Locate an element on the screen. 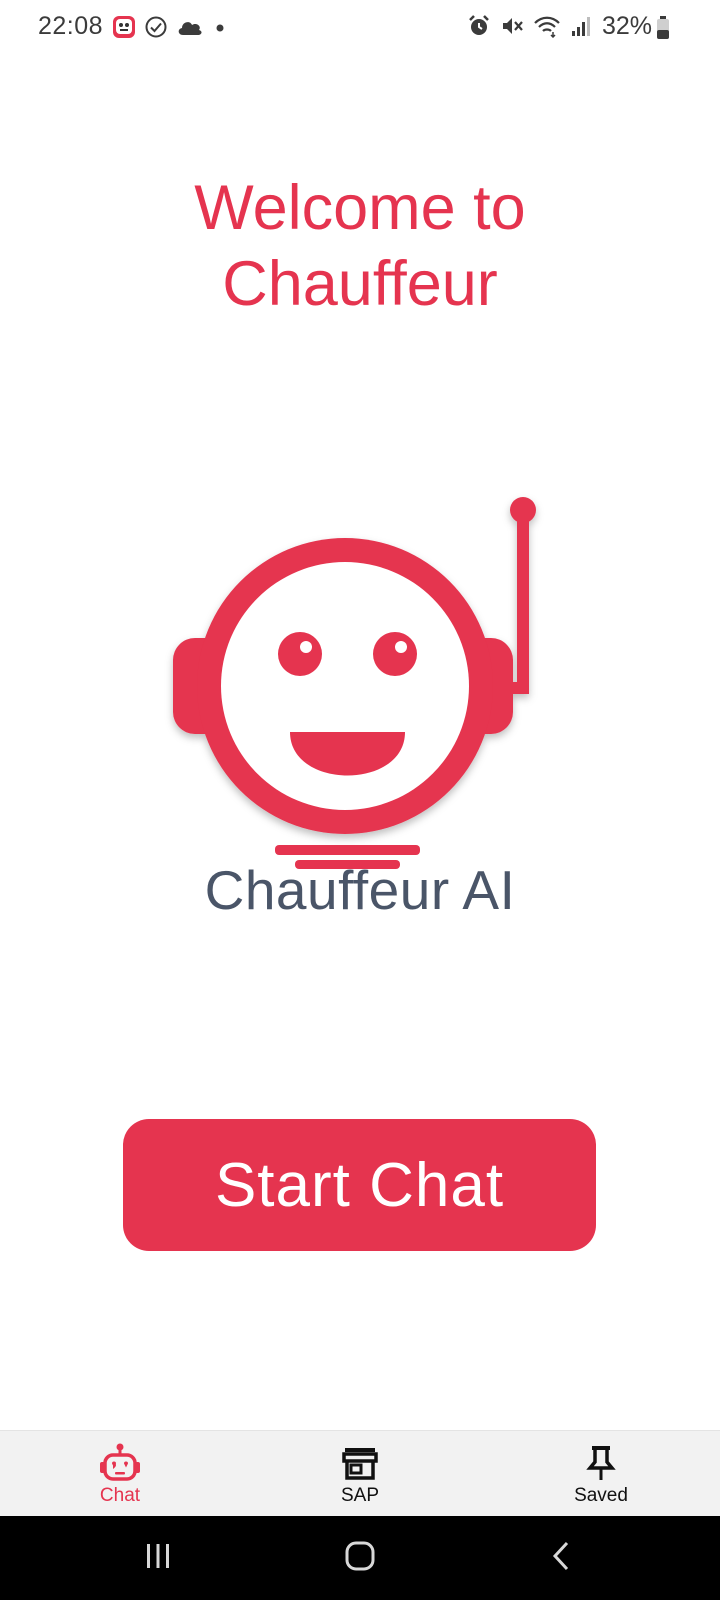  cloud-icon is located at coordinates (190, 29).